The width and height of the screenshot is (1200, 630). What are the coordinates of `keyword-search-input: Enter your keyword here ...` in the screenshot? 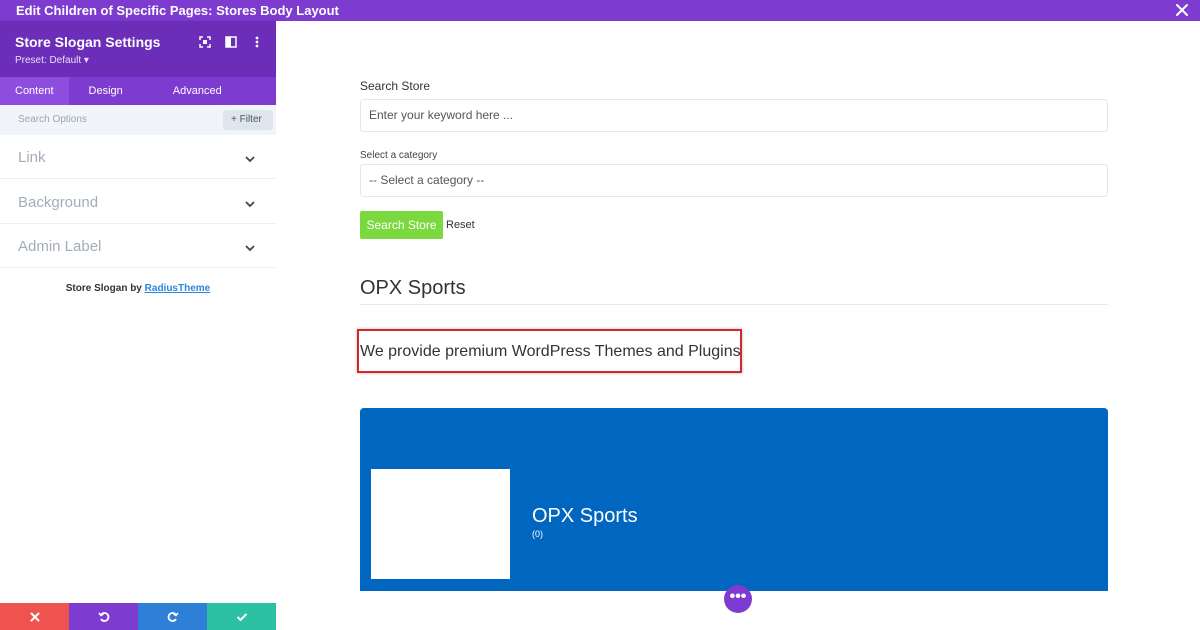 It's located at (734, 115).